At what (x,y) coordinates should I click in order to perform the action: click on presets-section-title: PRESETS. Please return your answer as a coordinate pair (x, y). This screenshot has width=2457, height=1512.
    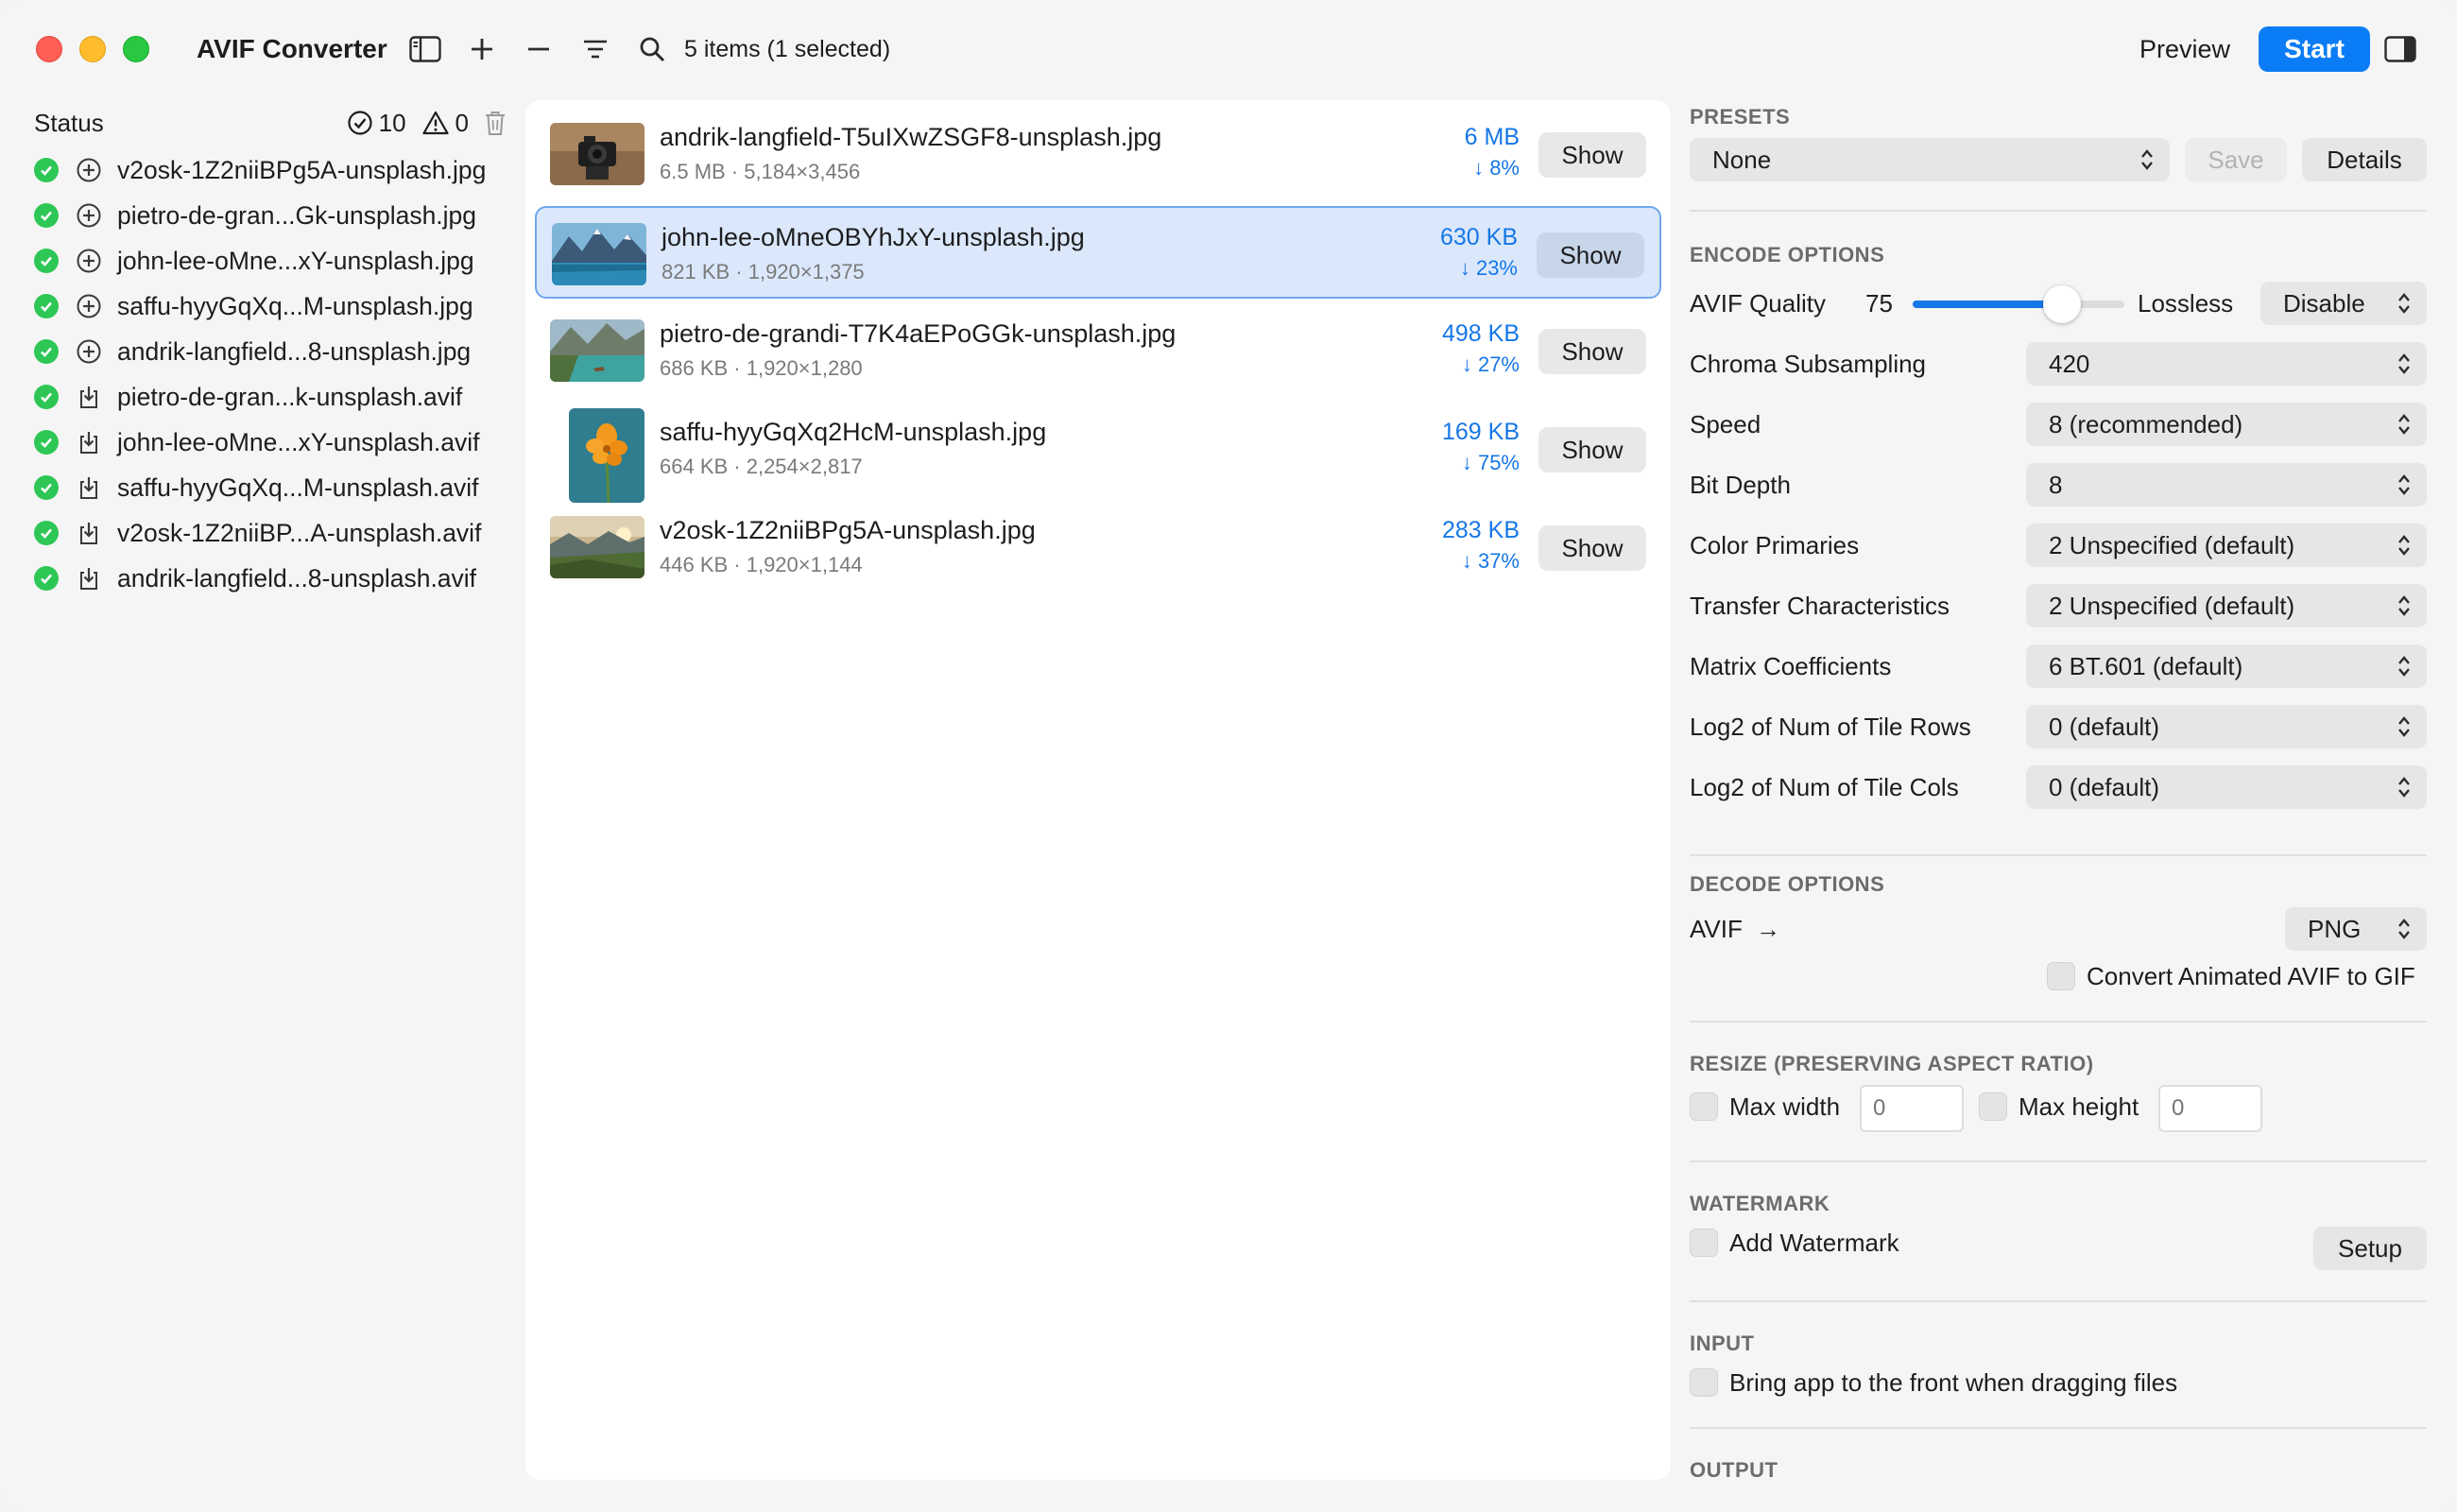
    Looking at the image, I should click on (1740, 117).